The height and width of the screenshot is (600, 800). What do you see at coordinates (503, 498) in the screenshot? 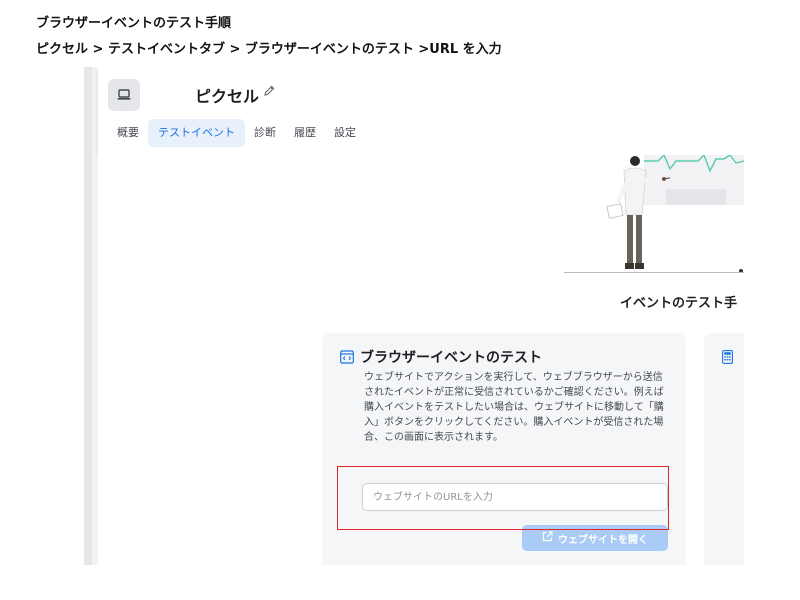
I see `url-input-highlight` at bounding box center [503, 498].